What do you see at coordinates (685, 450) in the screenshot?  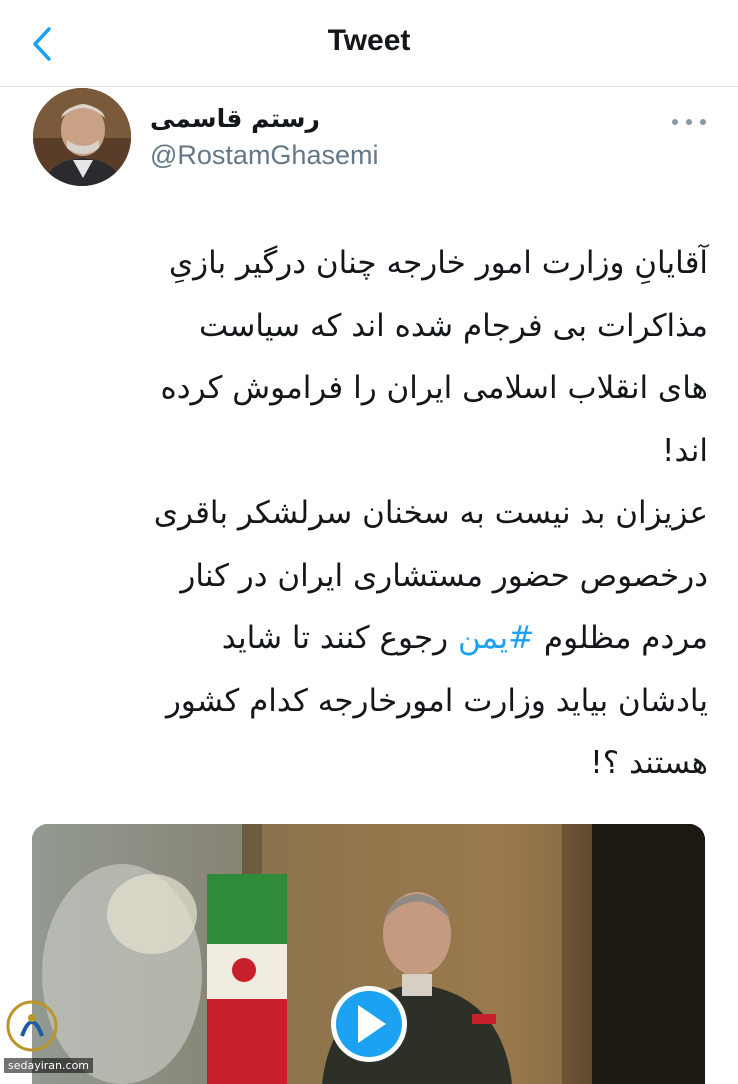 I see `tweet-line: اند!` at bounding box center [685, 450].